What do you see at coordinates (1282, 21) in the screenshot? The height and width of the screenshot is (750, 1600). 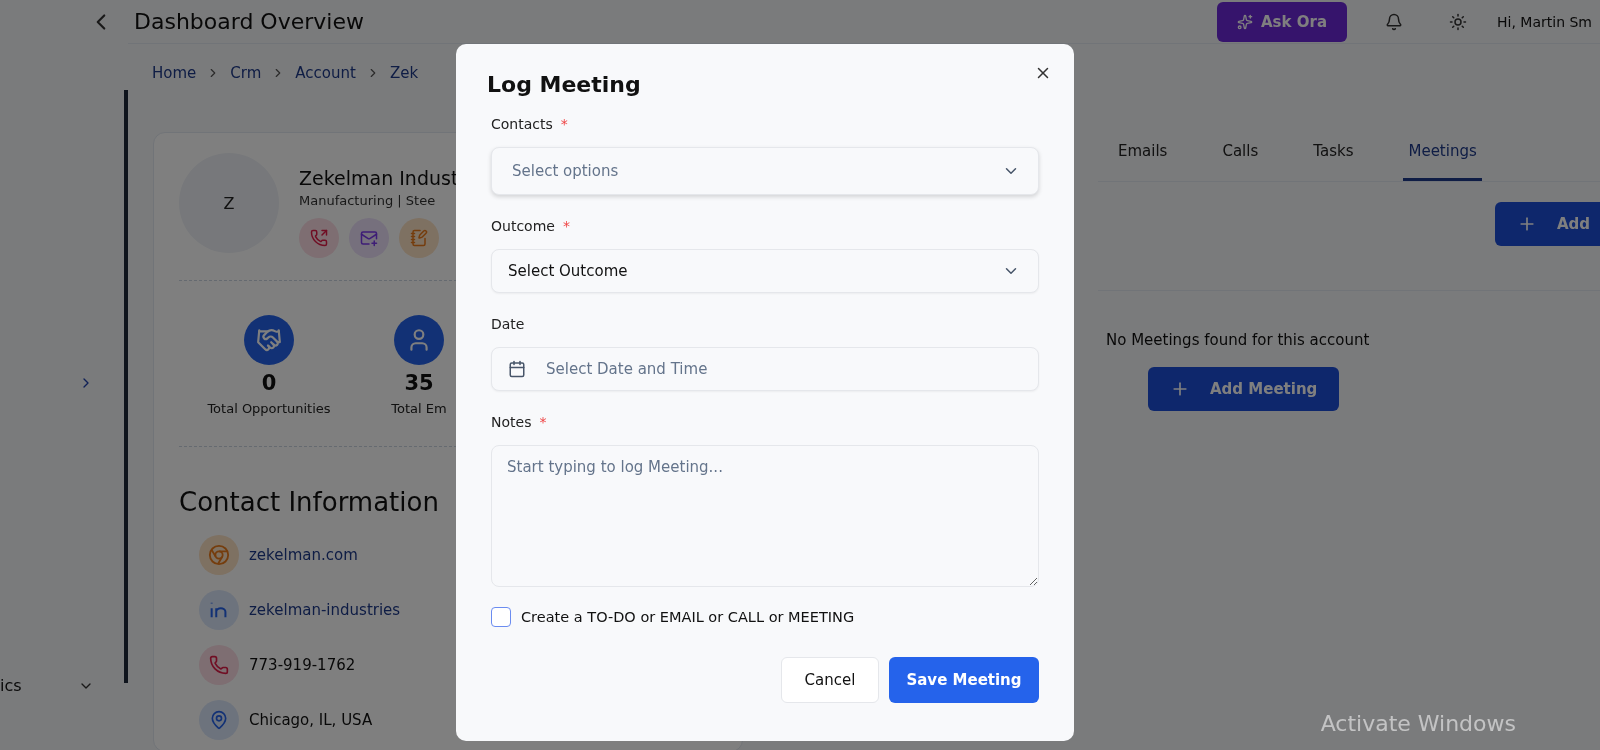 I see `ask-button: Ask Ora` at bounding box center [1282, 21].